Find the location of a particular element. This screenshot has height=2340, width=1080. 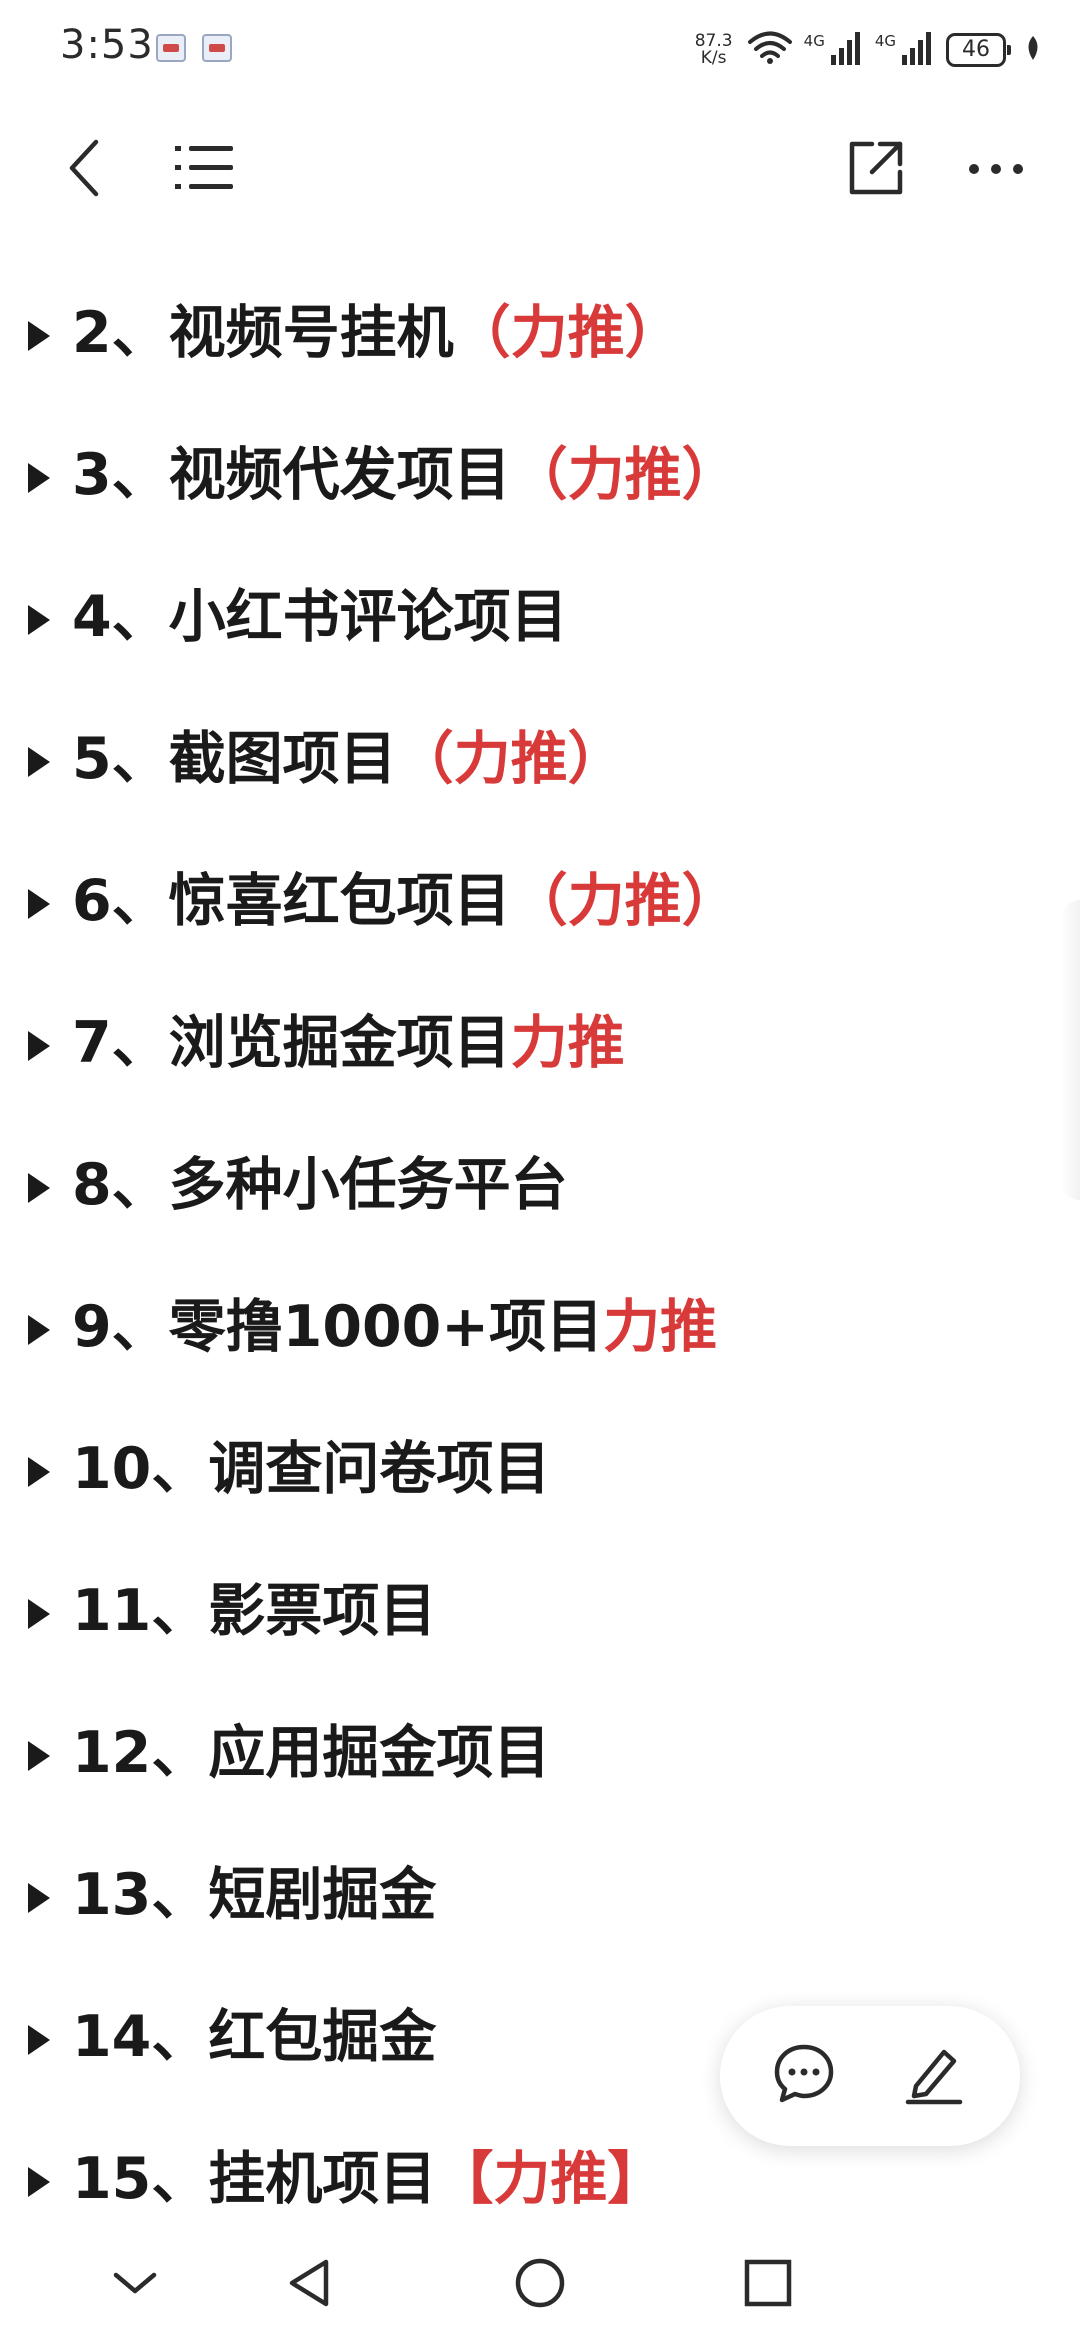

system-nav-bar is located at coordinates (540, 2285).